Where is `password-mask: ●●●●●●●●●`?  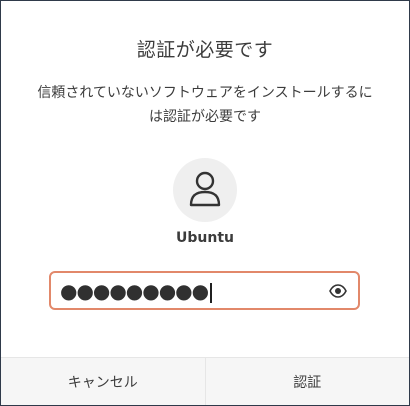 password-mask: ●●●●●●●●● is located at coordinates (134, 291).